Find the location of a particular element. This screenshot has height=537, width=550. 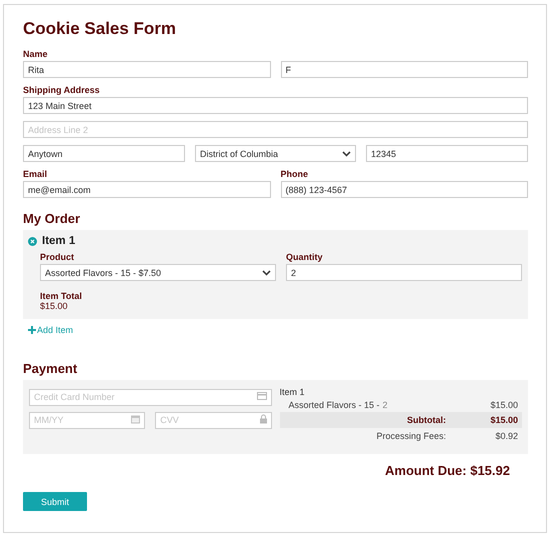

section-heading: Payment is located at coordinates (50, 368).